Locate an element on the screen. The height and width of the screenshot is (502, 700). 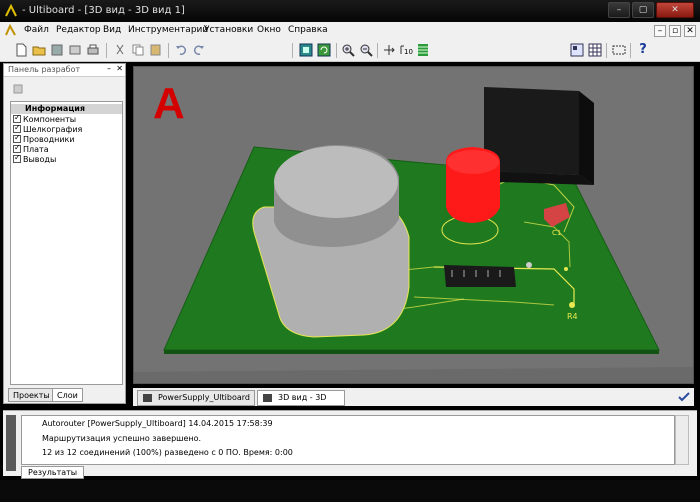
panel-close-button: ✕ is located at coordinates (119, 68).